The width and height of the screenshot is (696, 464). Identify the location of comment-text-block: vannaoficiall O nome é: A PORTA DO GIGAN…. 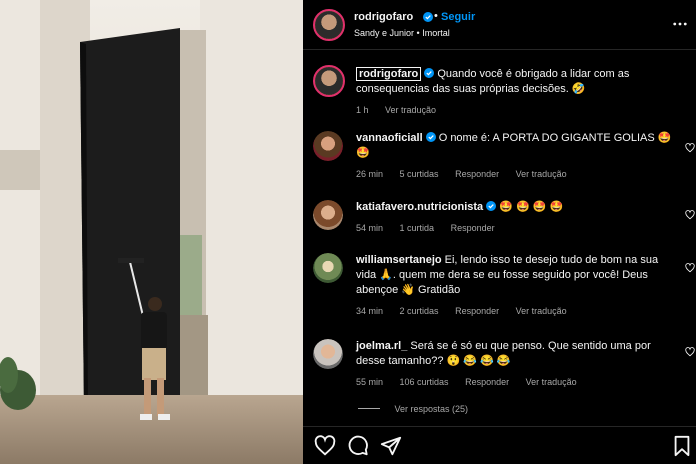
(518, 146).